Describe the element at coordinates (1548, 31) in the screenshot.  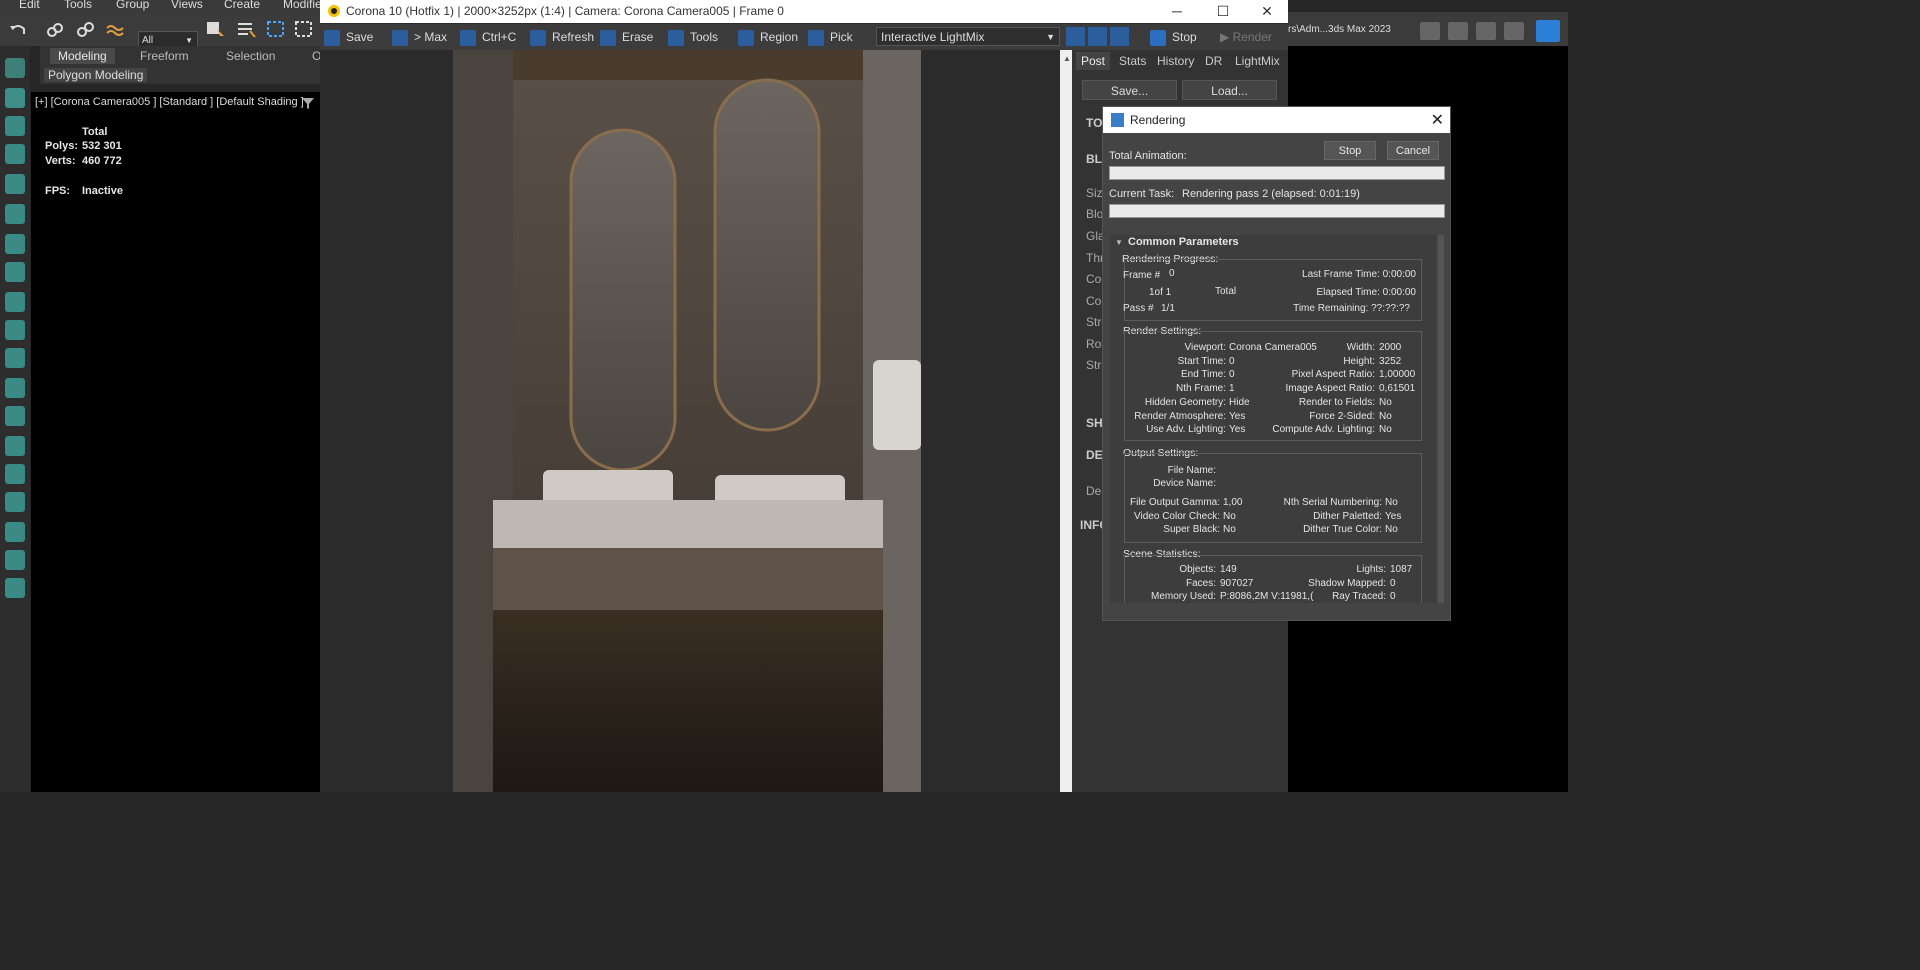
I see `render-toolbar-icon` at that location.